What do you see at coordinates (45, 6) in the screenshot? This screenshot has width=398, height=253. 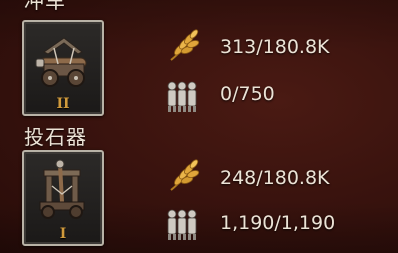 I see `unit-name: 冲车` at bounding box center [45, 6].